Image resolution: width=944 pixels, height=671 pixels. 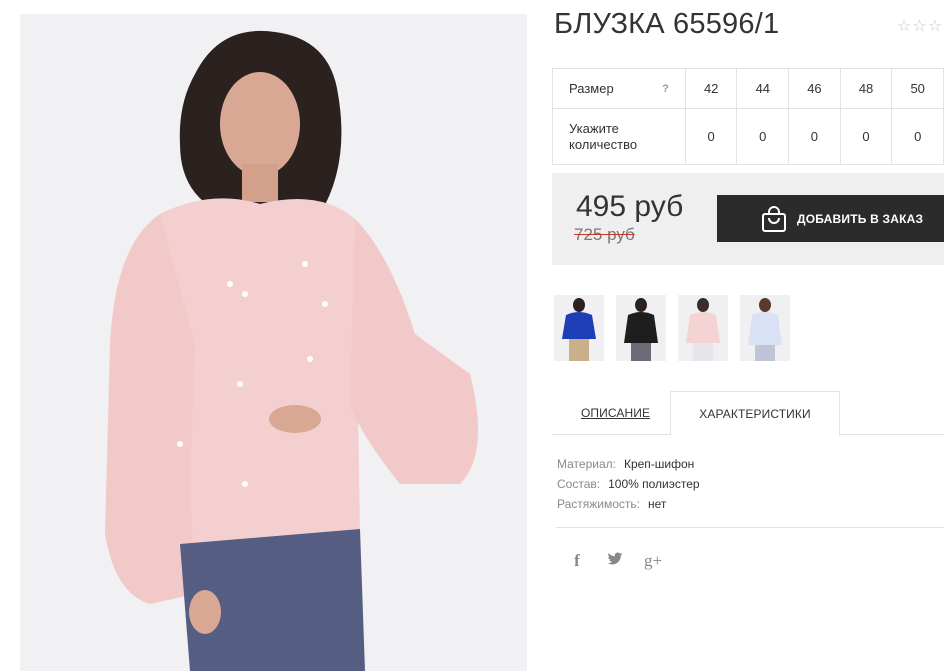 What do you see at coordinates (619, 136) in the screenshot?
I see `quantity-label: Укажите количество` at bounding box center [619, 136].